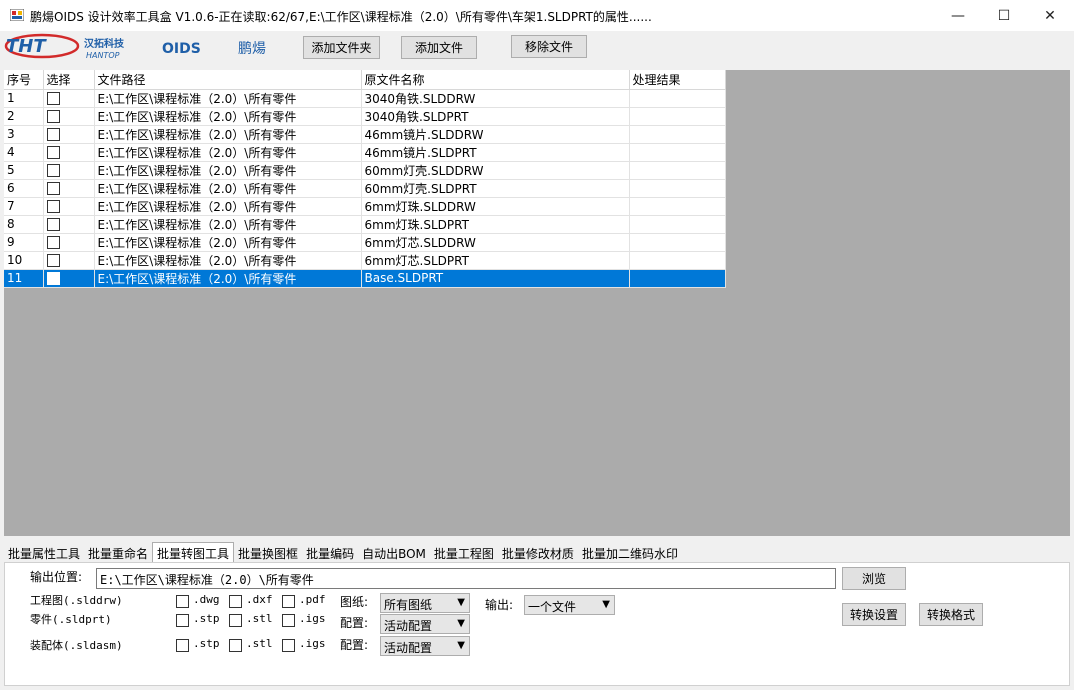 The width and height of the screenshot is (1074, 690). I want to click on tab-1: 批量重命名, so click(118, 553).